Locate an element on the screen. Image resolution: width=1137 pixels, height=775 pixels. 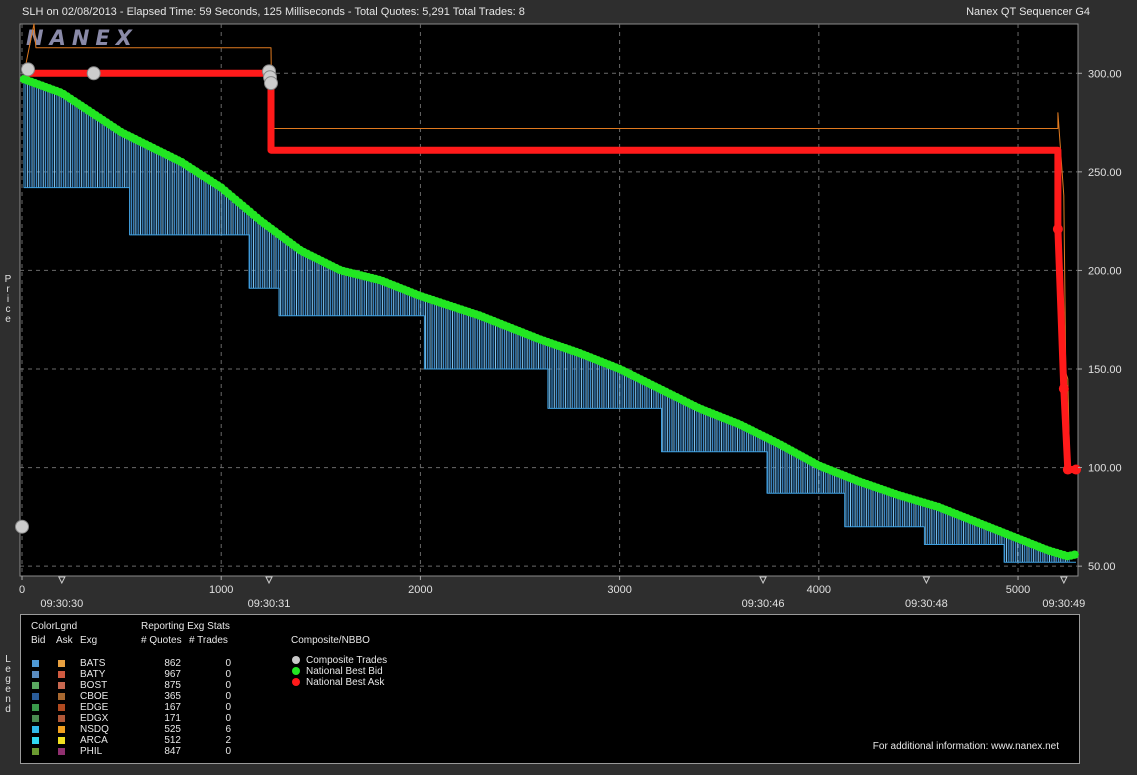
national-best-bid-point is located at coordinates (1074, 554).